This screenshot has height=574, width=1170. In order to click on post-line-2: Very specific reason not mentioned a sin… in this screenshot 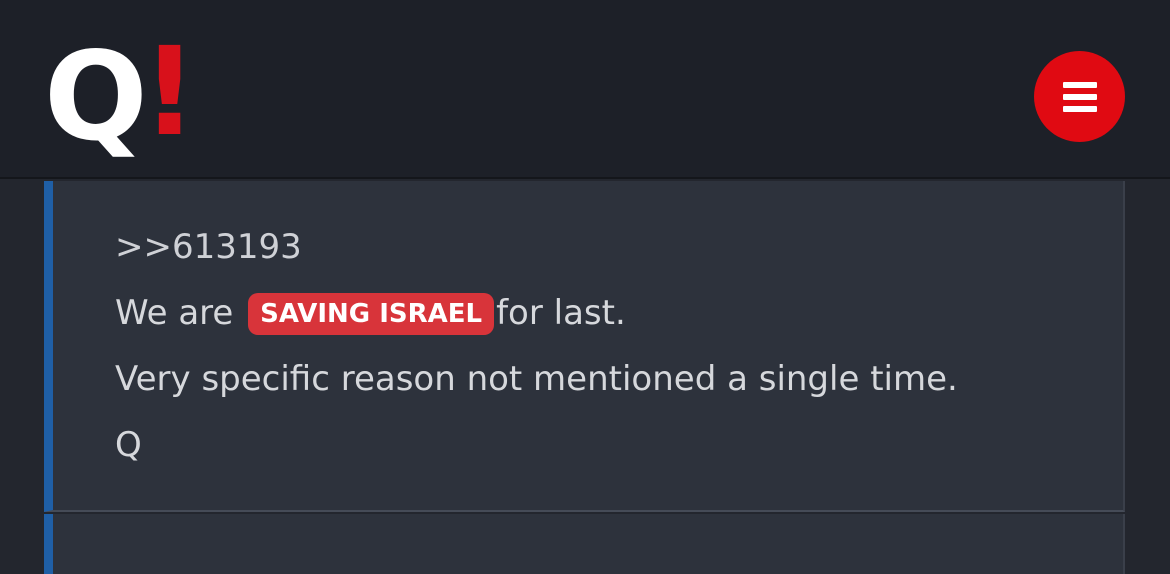, I will do `click(536, 386)`.